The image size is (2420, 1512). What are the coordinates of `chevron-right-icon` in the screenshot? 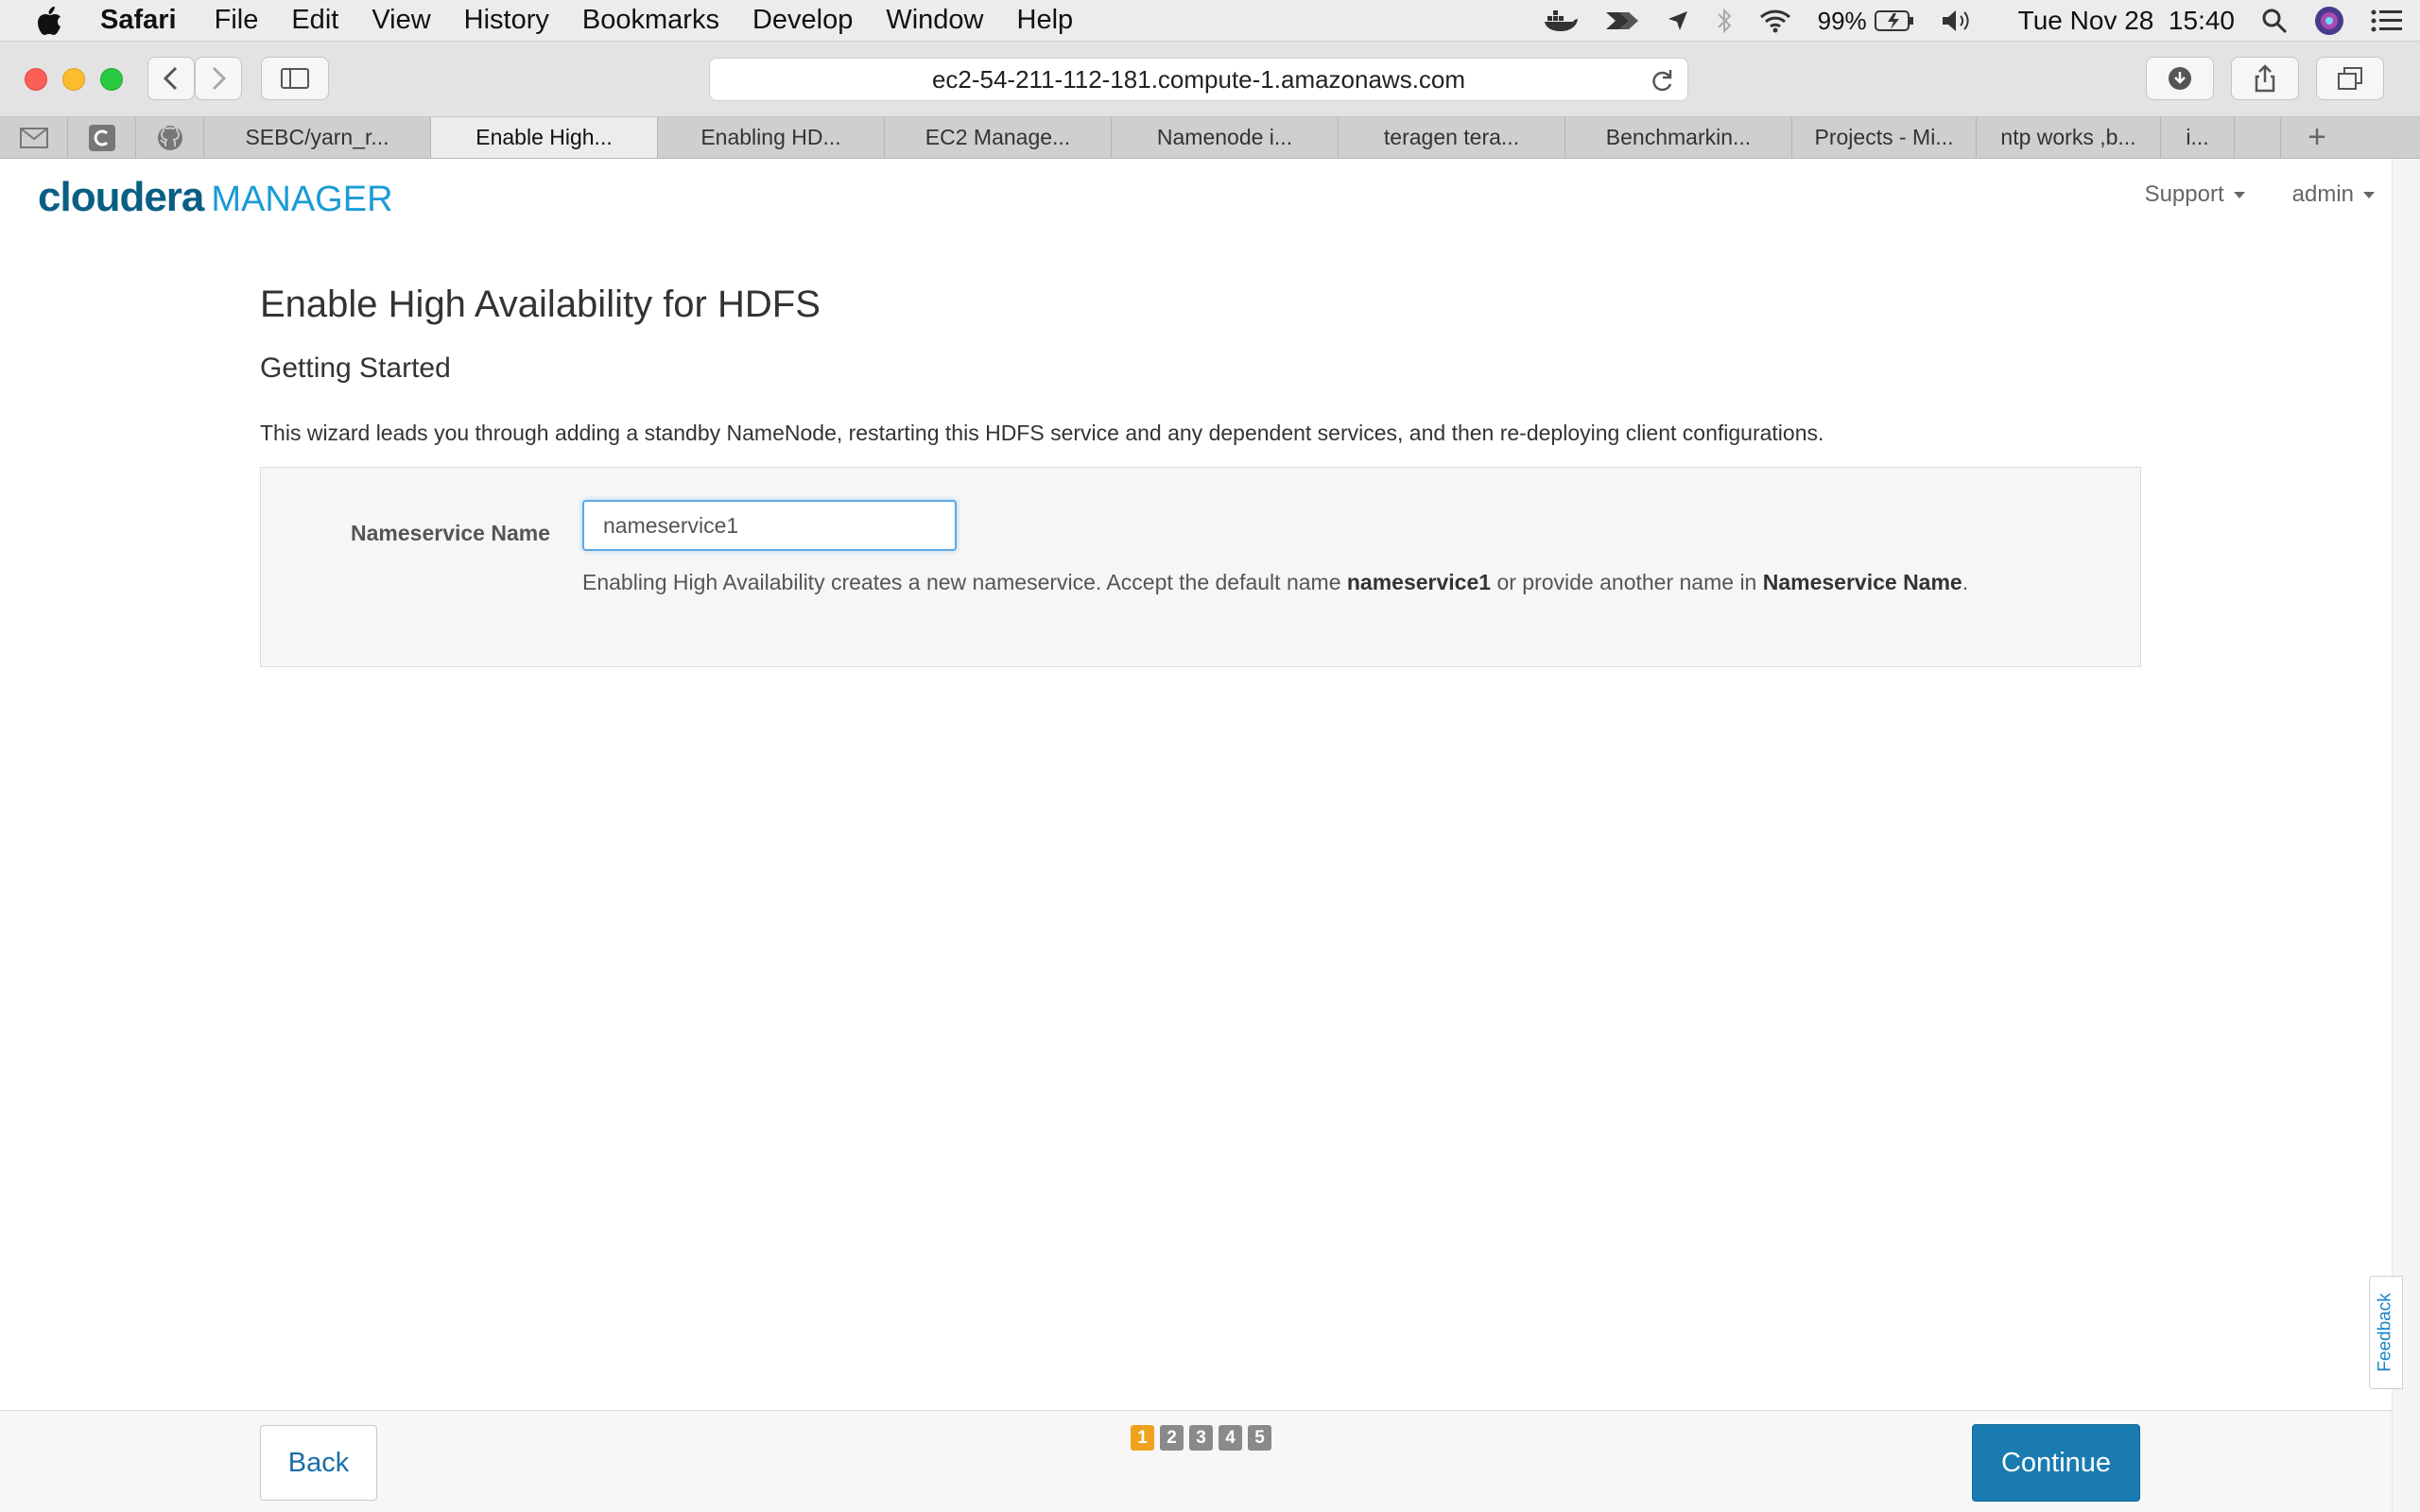 It's located at (219, 78).